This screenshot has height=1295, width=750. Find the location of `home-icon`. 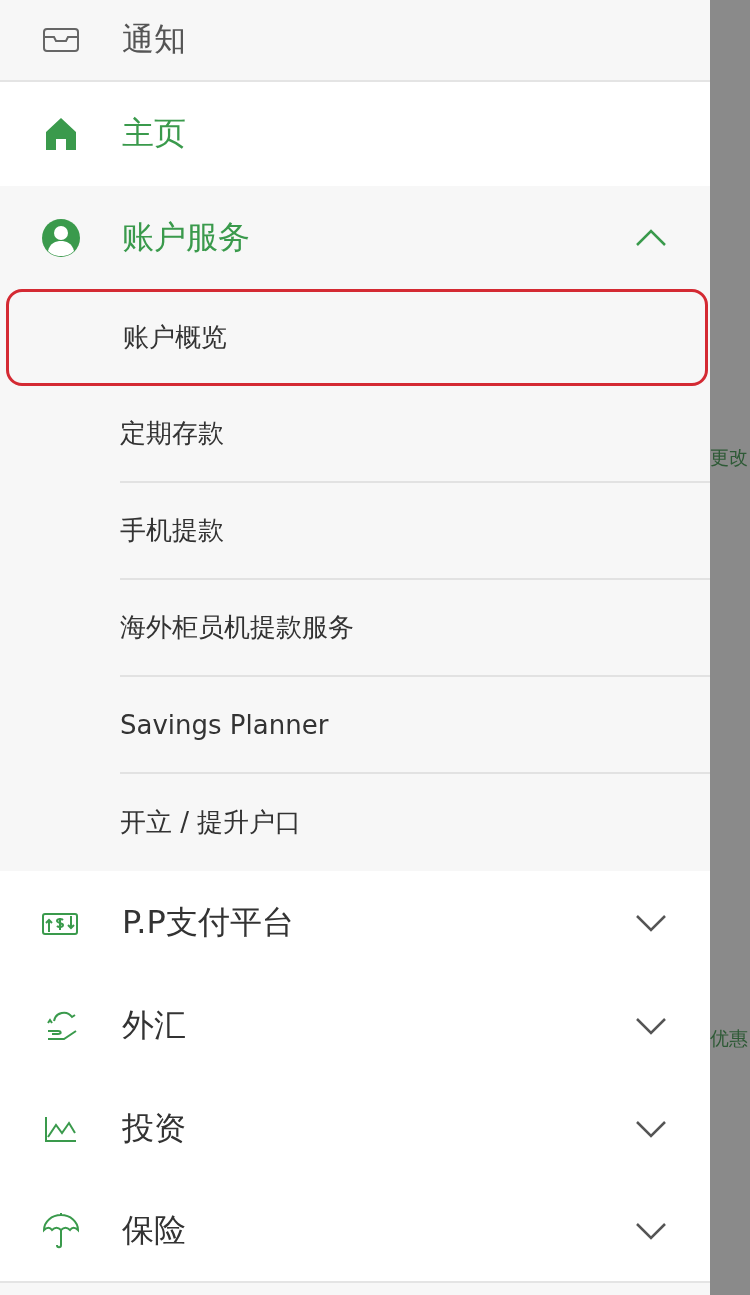

home-icon is located at coordinates (61, 134).